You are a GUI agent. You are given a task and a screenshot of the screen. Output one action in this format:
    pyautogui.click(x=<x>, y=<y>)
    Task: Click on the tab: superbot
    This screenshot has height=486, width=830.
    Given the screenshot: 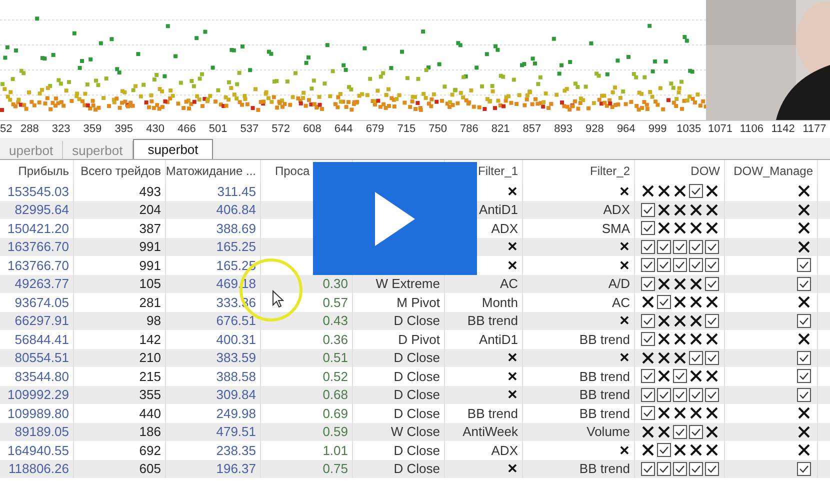 What is the action you would take?
    pyautogui.click(x=173, y=149)
    